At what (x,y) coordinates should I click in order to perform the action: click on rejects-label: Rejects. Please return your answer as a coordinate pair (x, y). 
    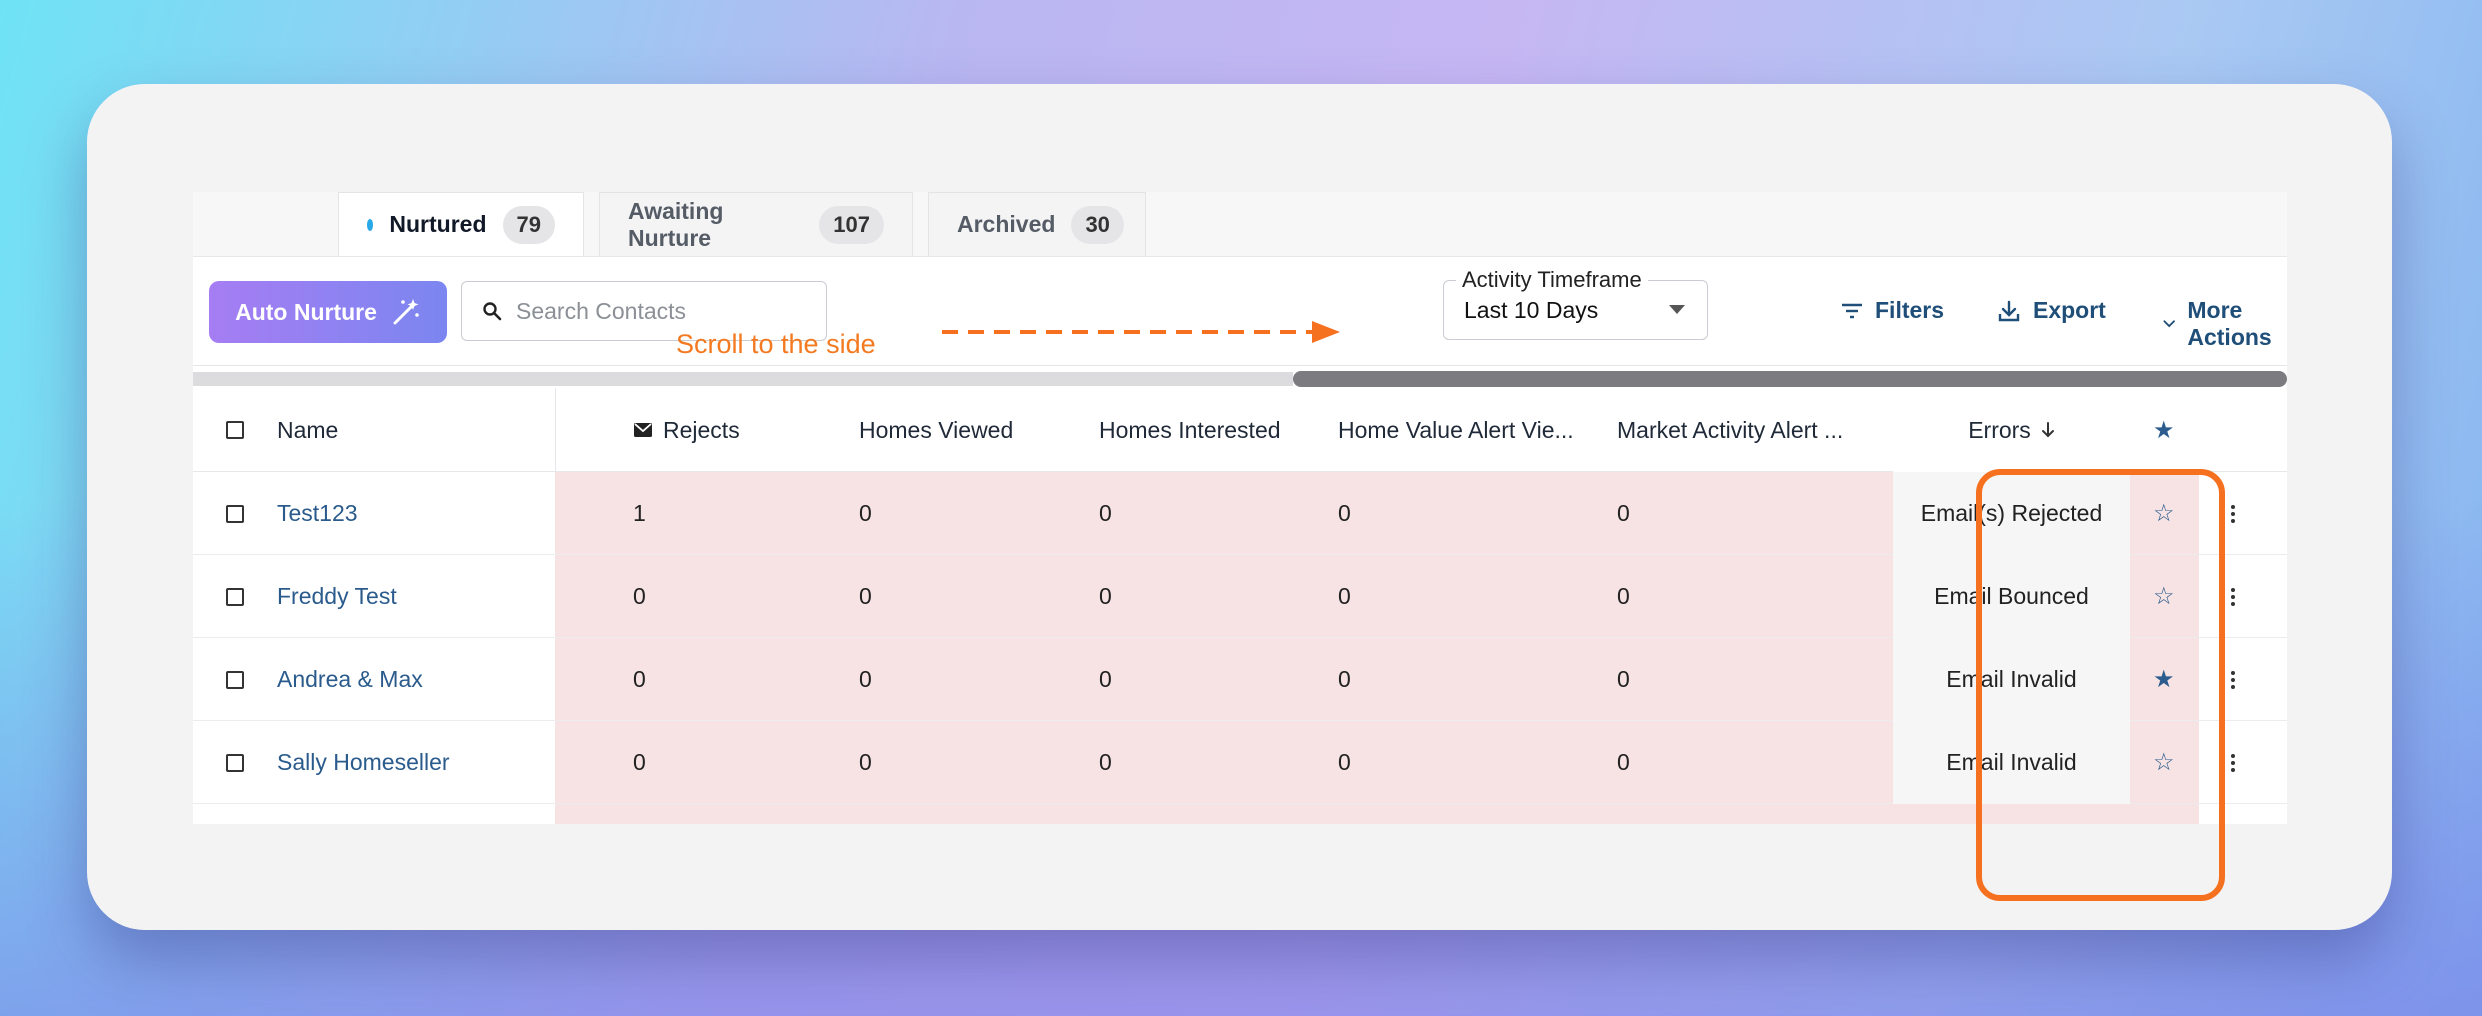
    Looking at the image, I should click on (701, 429).